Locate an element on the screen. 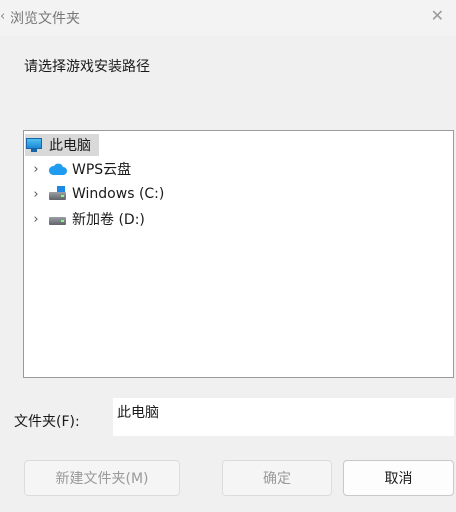 Image resolution: width=456 pixels, height=512 pixels. tree-item-label: WPS云盘 is located at coordinates (102, 170).